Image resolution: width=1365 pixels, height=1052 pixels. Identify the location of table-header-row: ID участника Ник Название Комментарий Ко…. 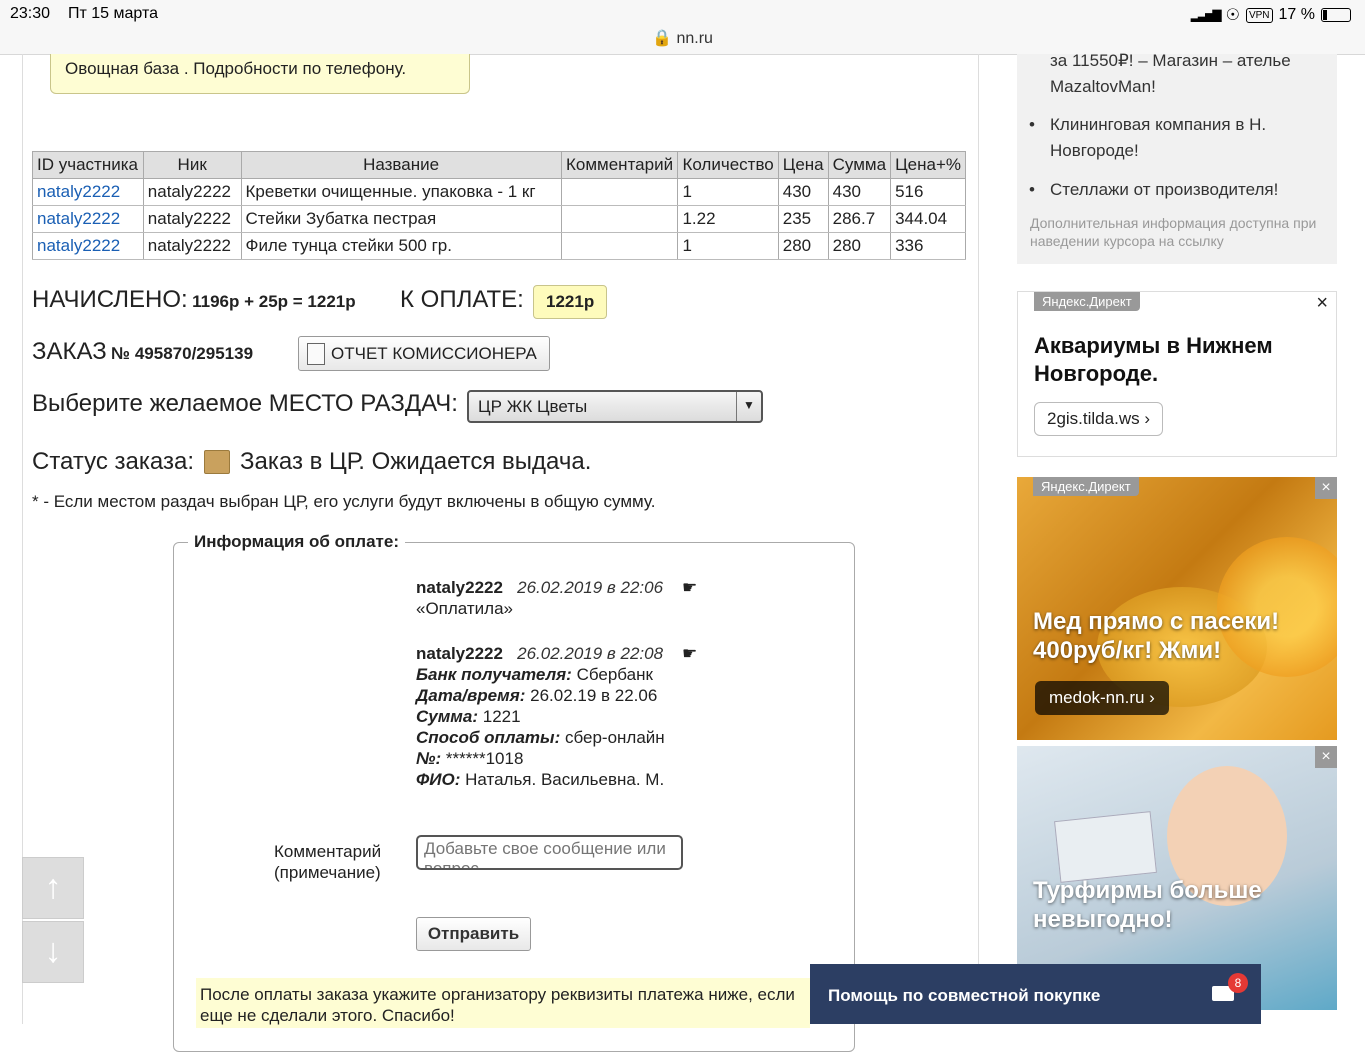
(499, 165).